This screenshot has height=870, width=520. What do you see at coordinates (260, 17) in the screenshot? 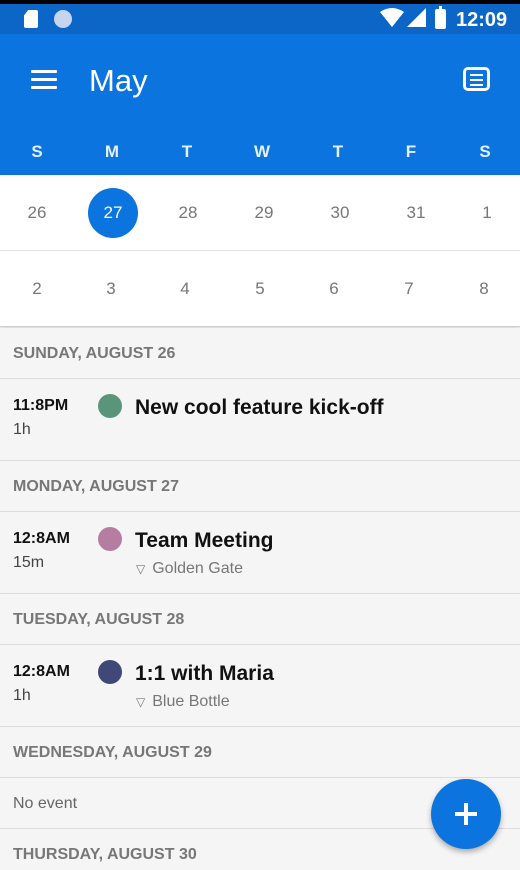
I see `status-bar: 12:09` at bounding box center [260, 17].